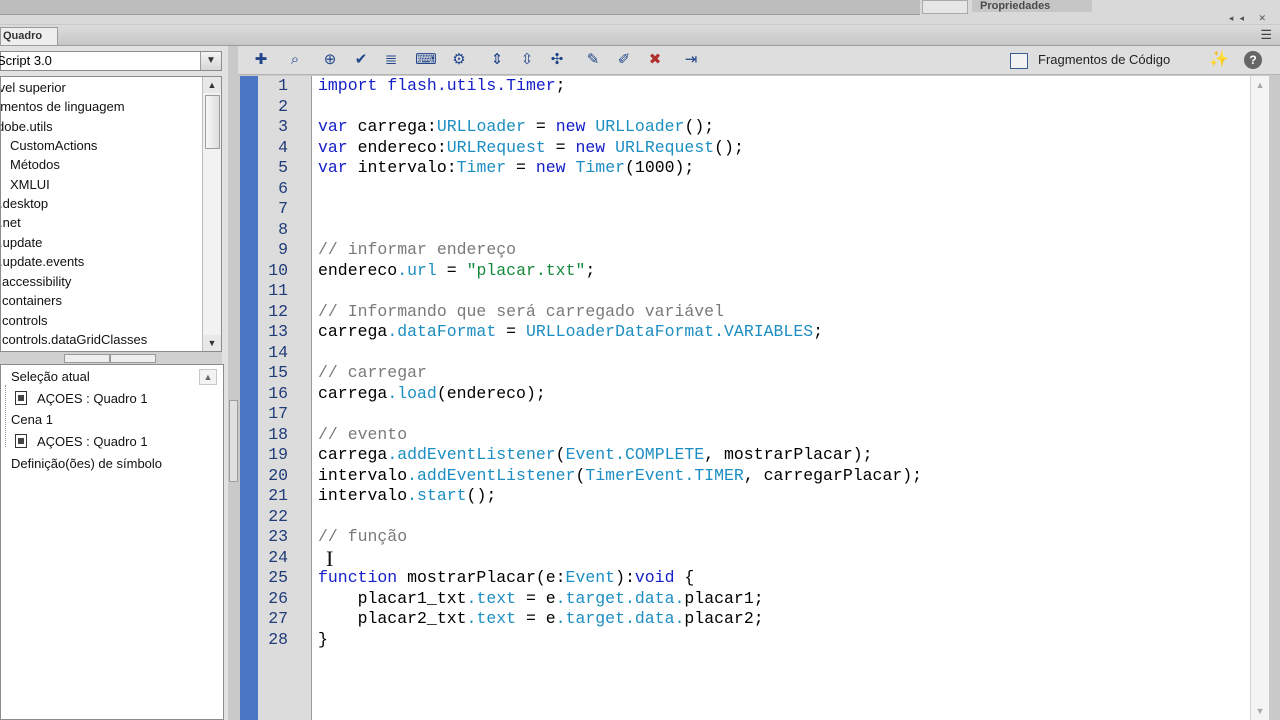  Describe the element at coordinates (460, 7) in the screenshot. I see `timeline-strip` at that location.